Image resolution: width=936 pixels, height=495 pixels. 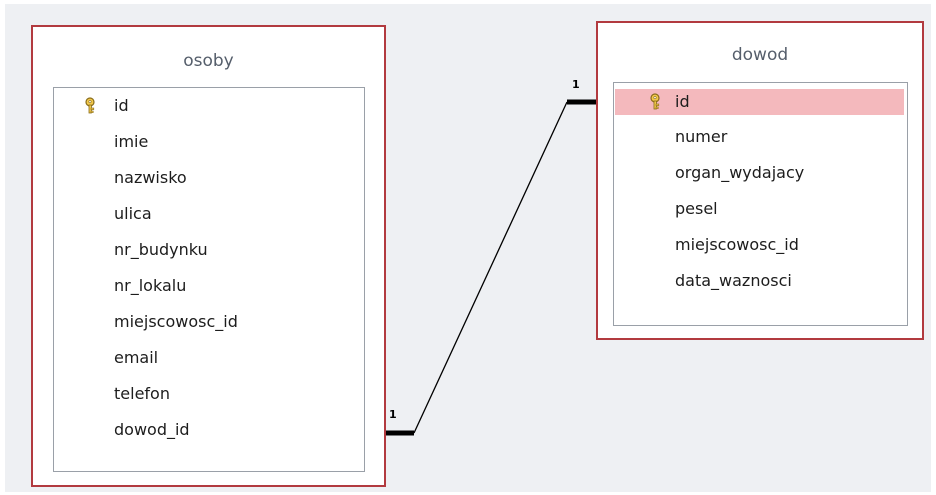 I want to click on field-label: nr_lokalu, so click(x=150, y=285).